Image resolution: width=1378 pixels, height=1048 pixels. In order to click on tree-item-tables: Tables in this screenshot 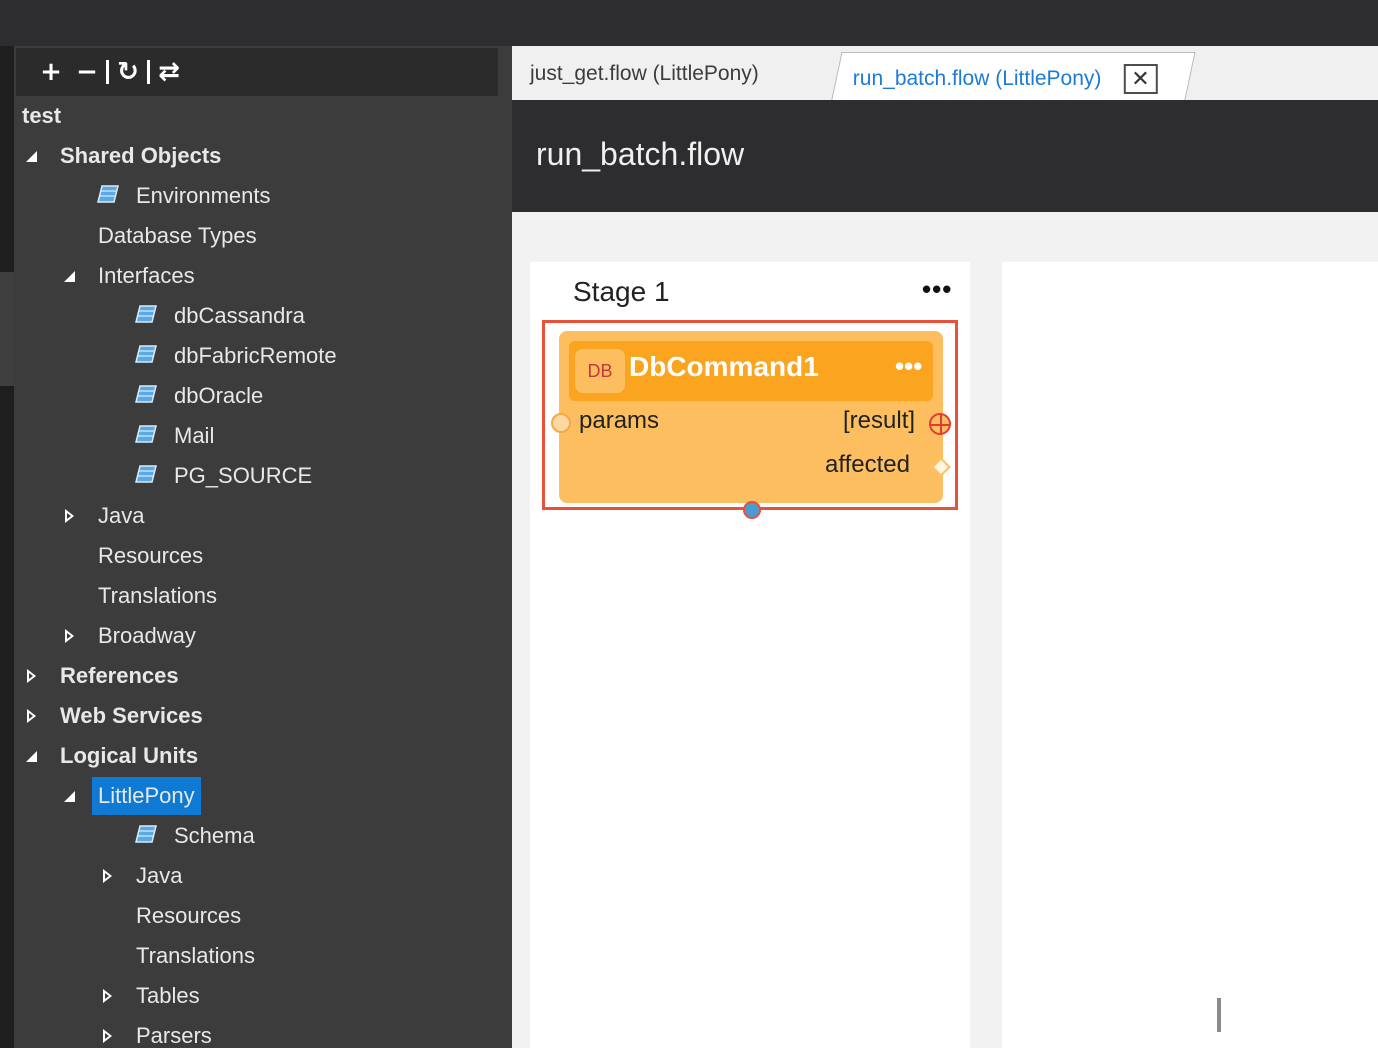, I will do `click(168, 996)`.